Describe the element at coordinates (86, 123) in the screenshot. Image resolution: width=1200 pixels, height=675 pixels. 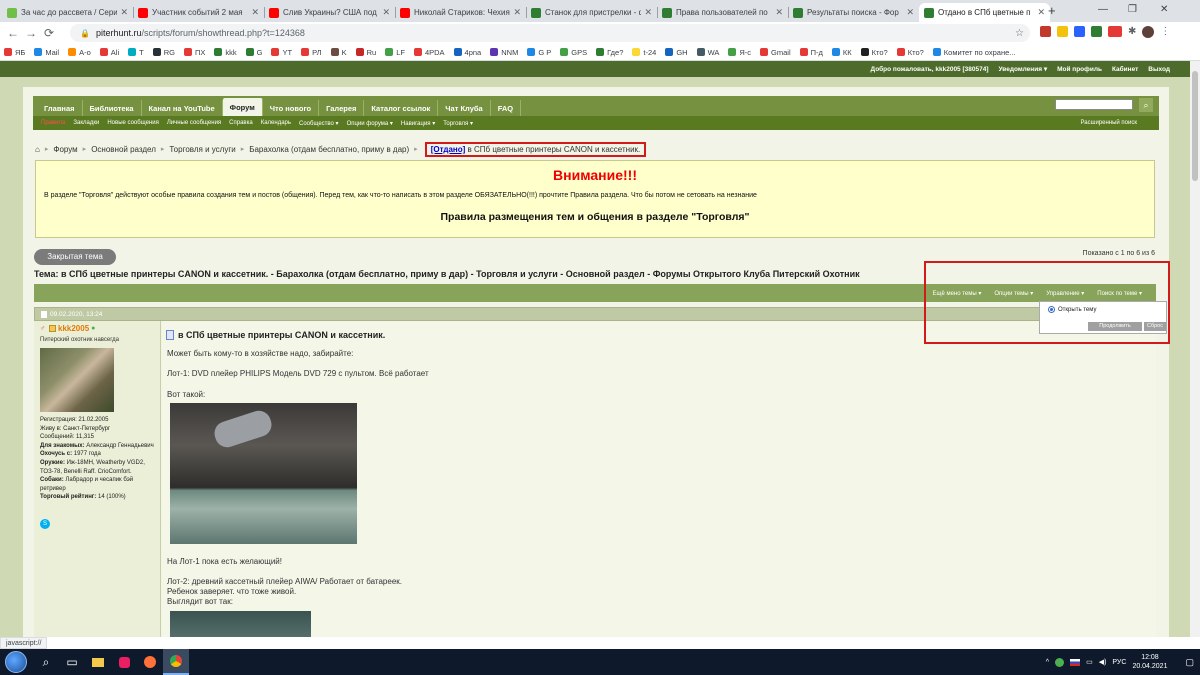
I see `sub-nav-link: Закладки` at that location.